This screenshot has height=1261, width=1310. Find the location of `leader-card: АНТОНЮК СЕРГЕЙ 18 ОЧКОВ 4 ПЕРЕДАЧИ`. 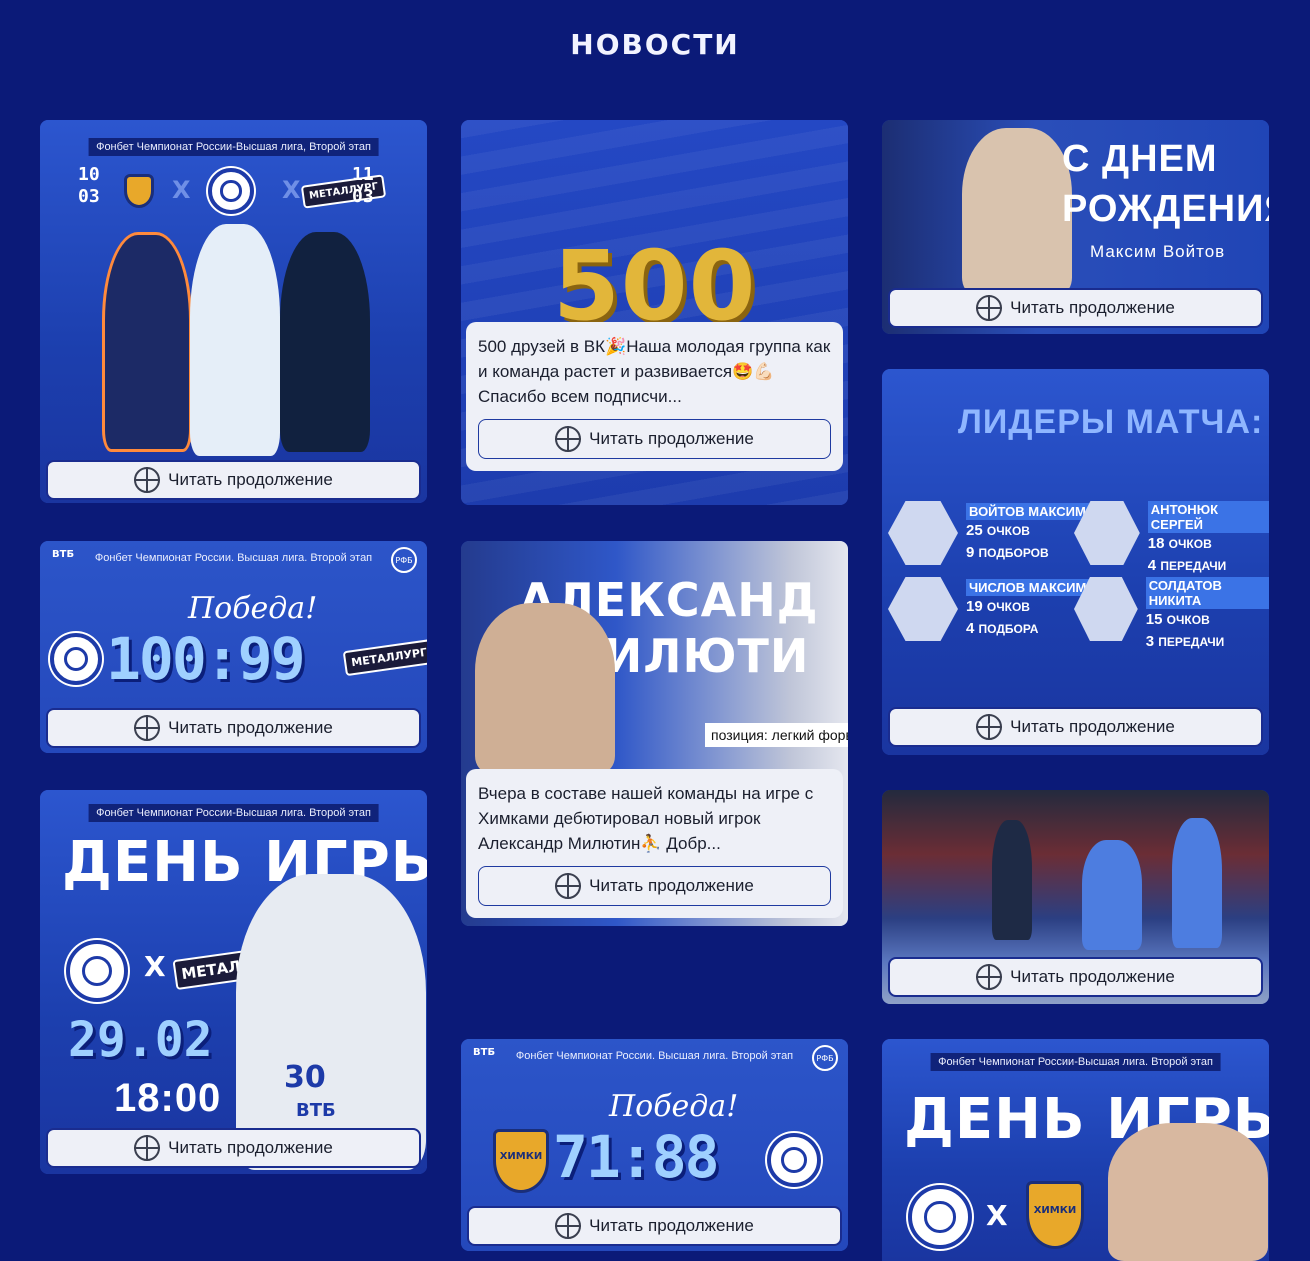

leader-card: АНТОНЮК СЕРГЕЙ 18 ОЧКОВ 4 ПЕРЕДАЧИ is located at coordinates (1171, 539).